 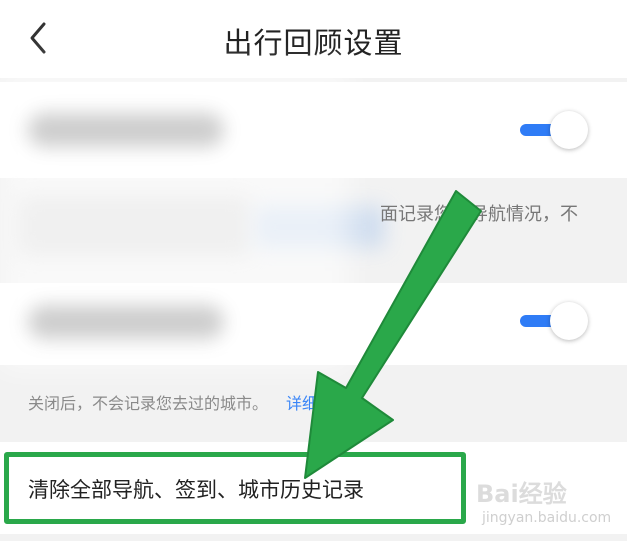 What do you see at coordinates (196, 490) in the screenshot?
I see `clear-history-label: 清除全部导航、签到、城市历史记录` at bounding box center [196, 490].